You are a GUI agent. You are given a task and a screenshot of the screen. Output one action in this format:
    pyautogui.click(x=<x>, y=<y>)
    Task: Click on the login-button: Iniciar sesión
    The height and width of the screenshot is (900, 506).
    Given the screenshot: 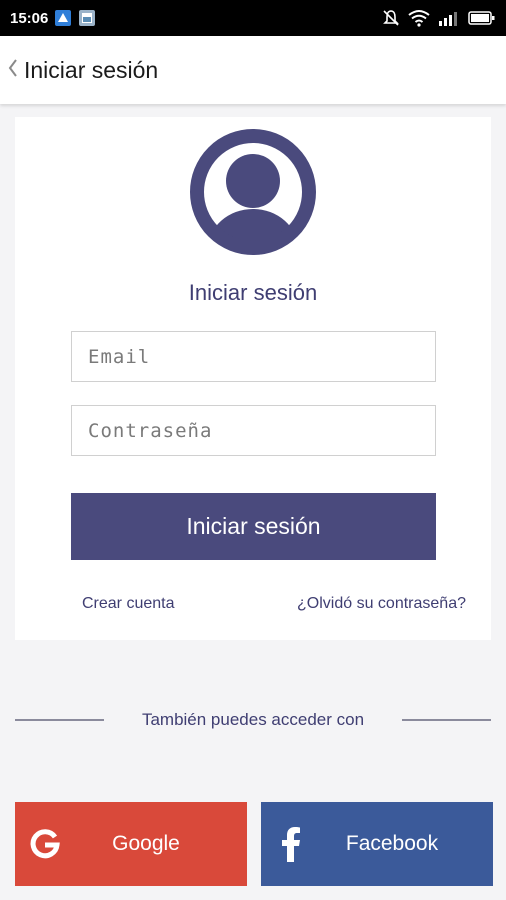 What is the action you would take?
    pyautogui.click(x=253, y=526)
    